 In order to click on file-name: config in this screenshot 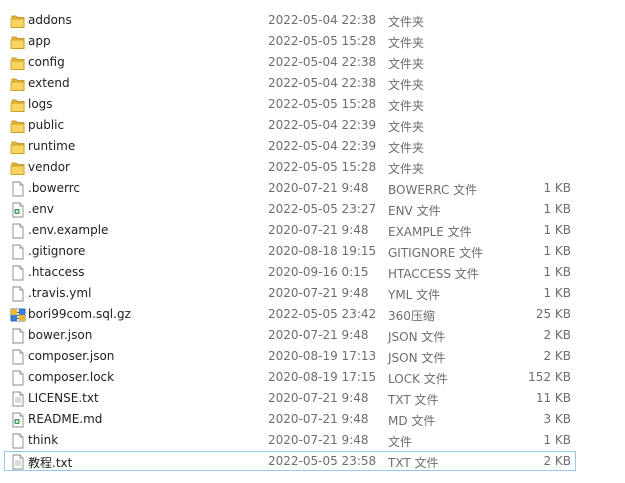, I will do `click(46, 62)`.